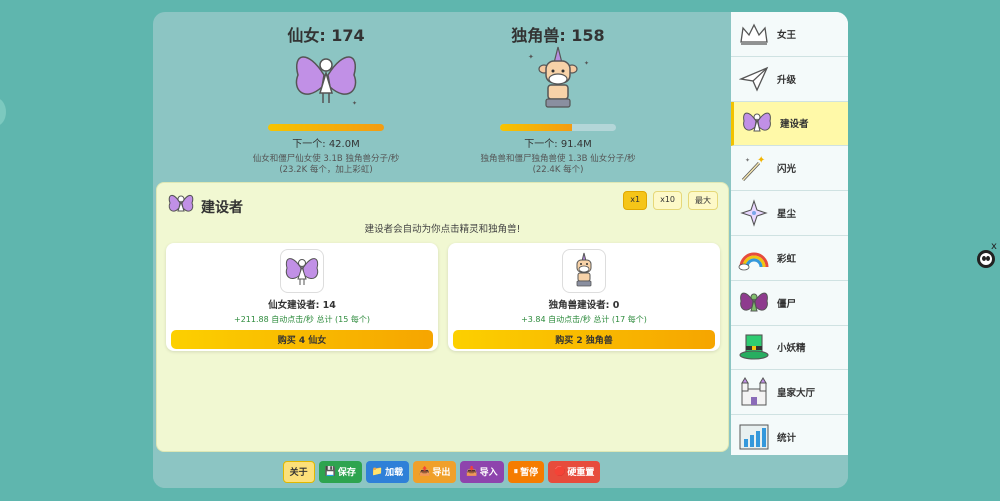 The width and height of the screenshot is (1000, 501). I want to click on sidebar-item-label: 僵尸, so click(787, 304).